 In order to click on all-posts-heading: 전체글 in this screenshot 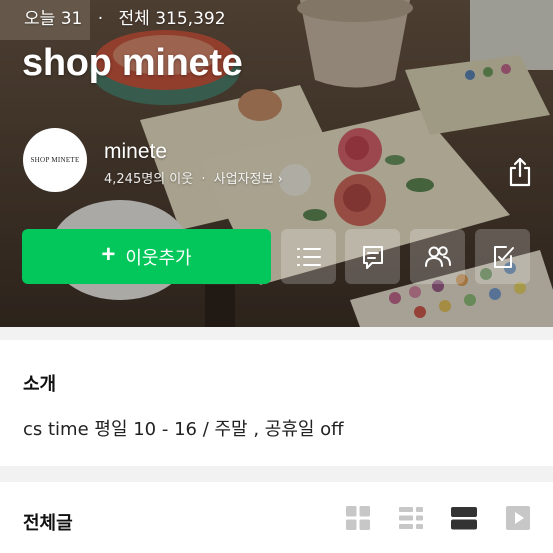, I will do `click(48, 523)`.